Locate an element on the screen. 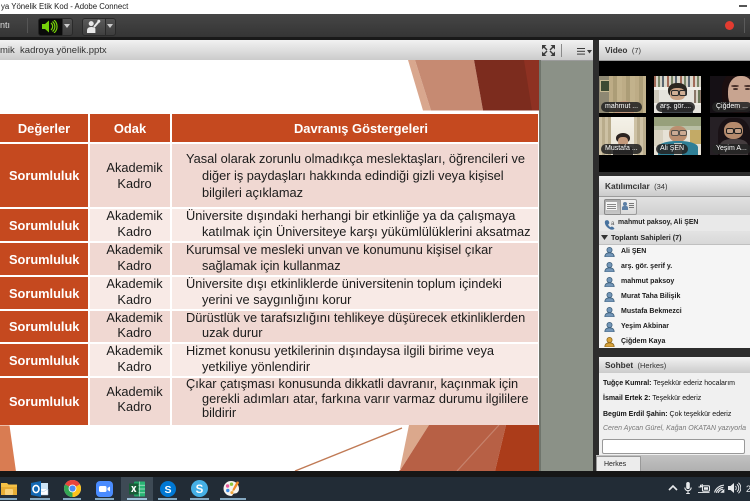  svg-text: a is located at coordinates (613, 224).